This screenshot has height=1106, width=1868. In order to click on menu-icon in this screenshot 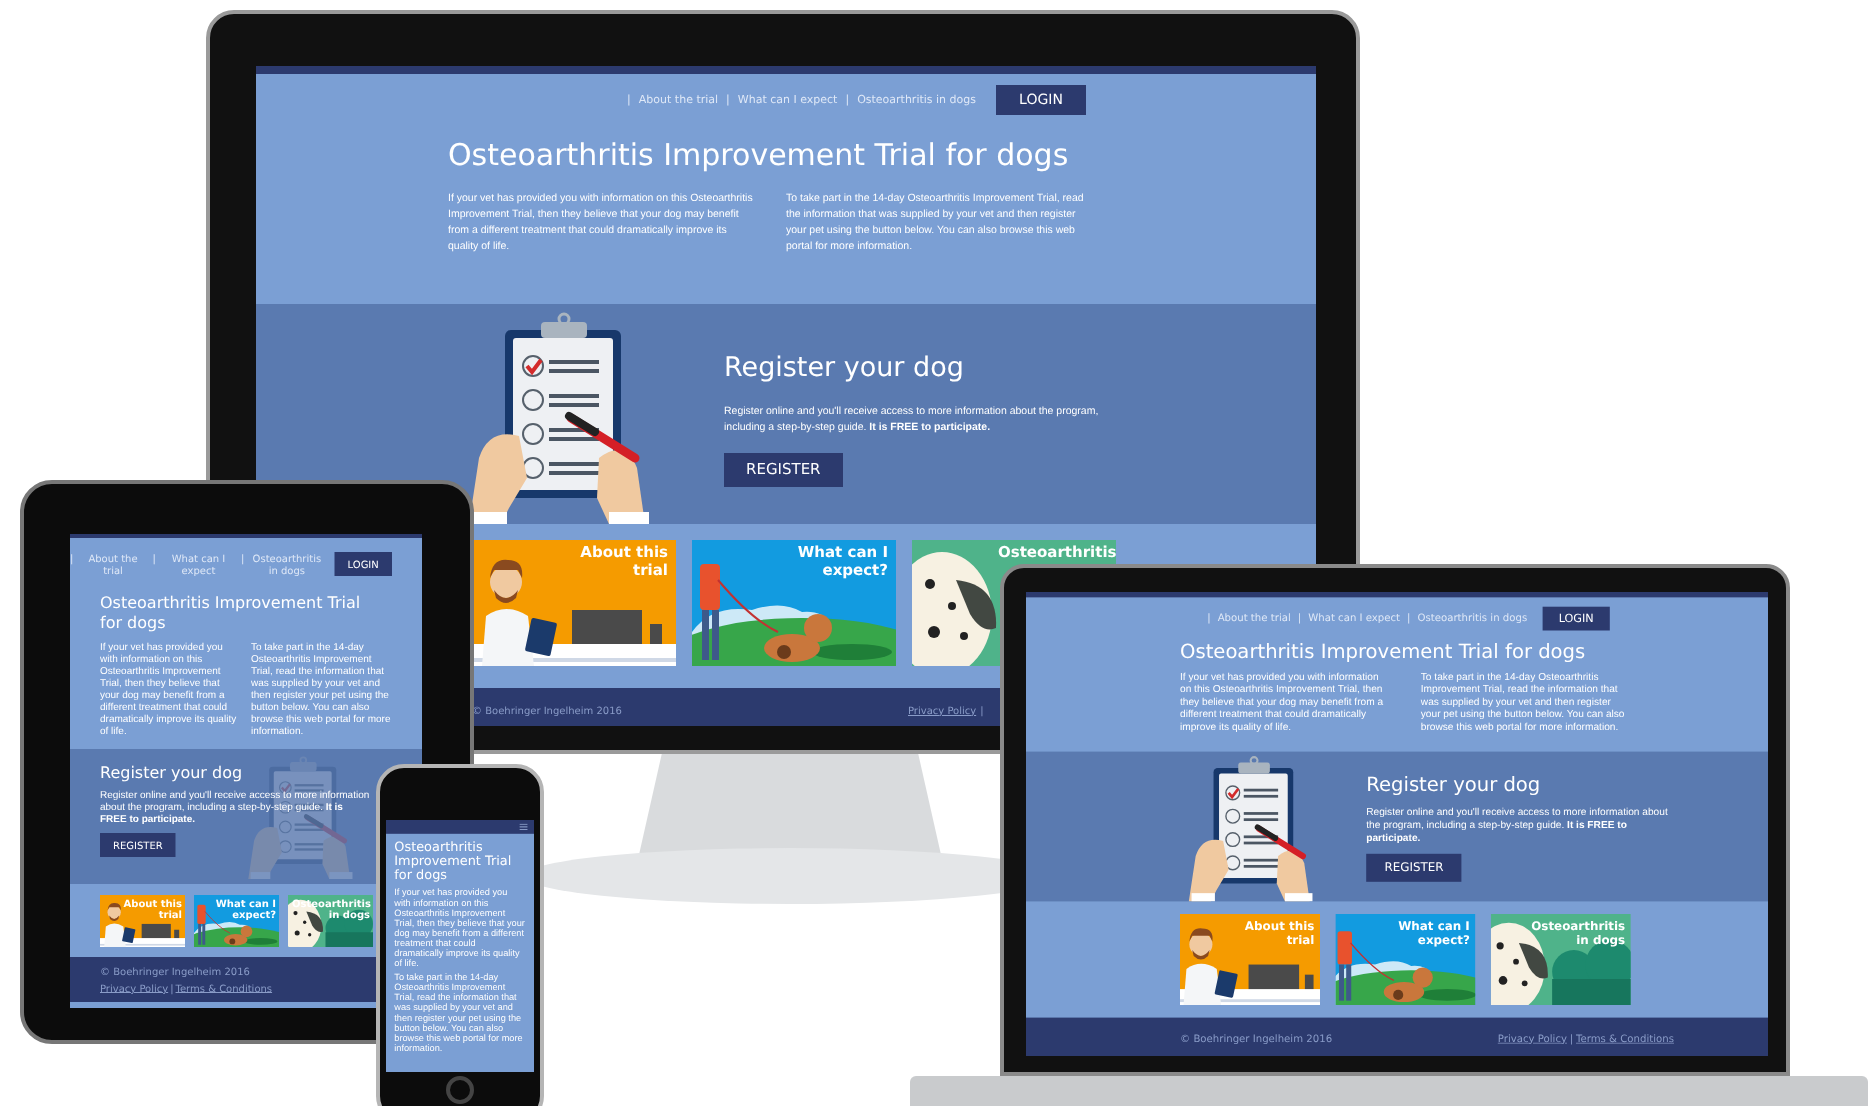, I will do `click(523, 827)`.